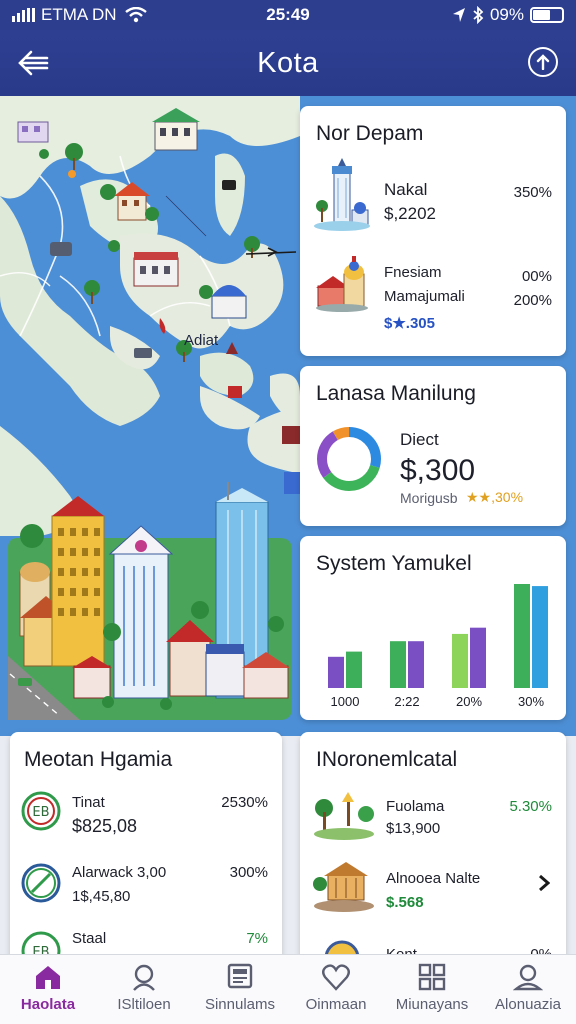 The image size is (576, 1024). What do you see at coordinates (144, 1004) in the screenshot?
I see `nav-label: ISltiloen` at bounding box center [144, 1004].